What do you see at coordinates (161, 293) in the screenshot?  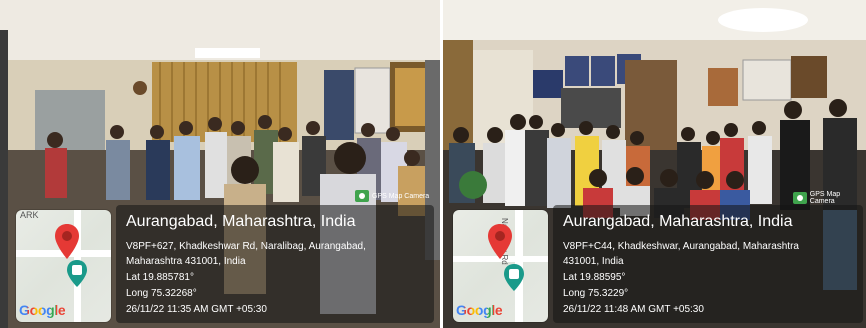 I see `longitude: Long 75.32268°` at bounding box center [161, 293].